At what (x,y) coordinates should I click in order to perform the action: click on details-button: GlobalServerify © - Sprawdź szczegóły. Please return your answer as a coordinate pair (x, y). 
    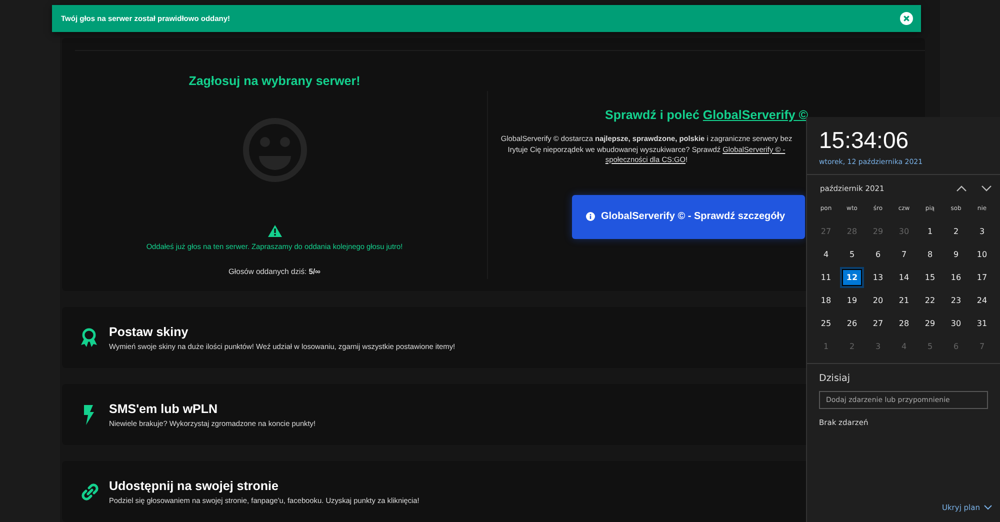
    Looking at the image, I should click on (688, 216).